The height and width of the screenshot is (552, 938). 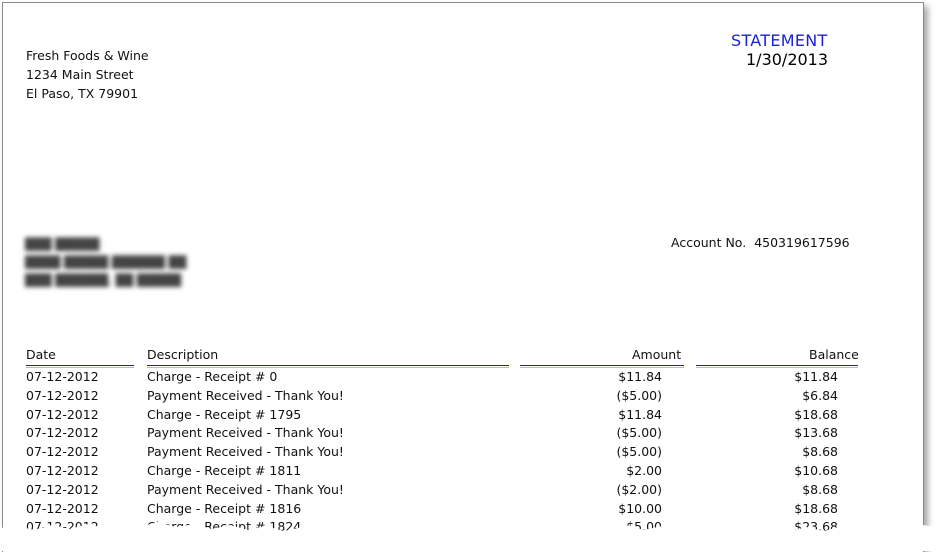 What do you see at coordinates (212, 376) in the screenshot?
I see `cell-description: Charge - Receipt # 0` at bounding box center [212, 376].